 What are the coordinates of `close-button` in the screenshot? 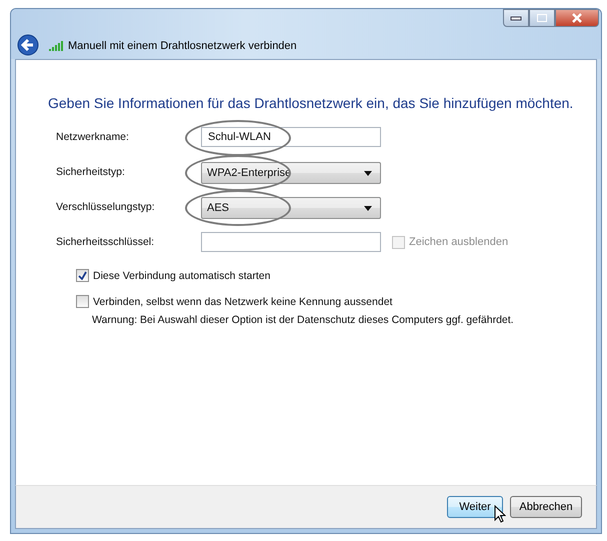 It's located at (577, 18).